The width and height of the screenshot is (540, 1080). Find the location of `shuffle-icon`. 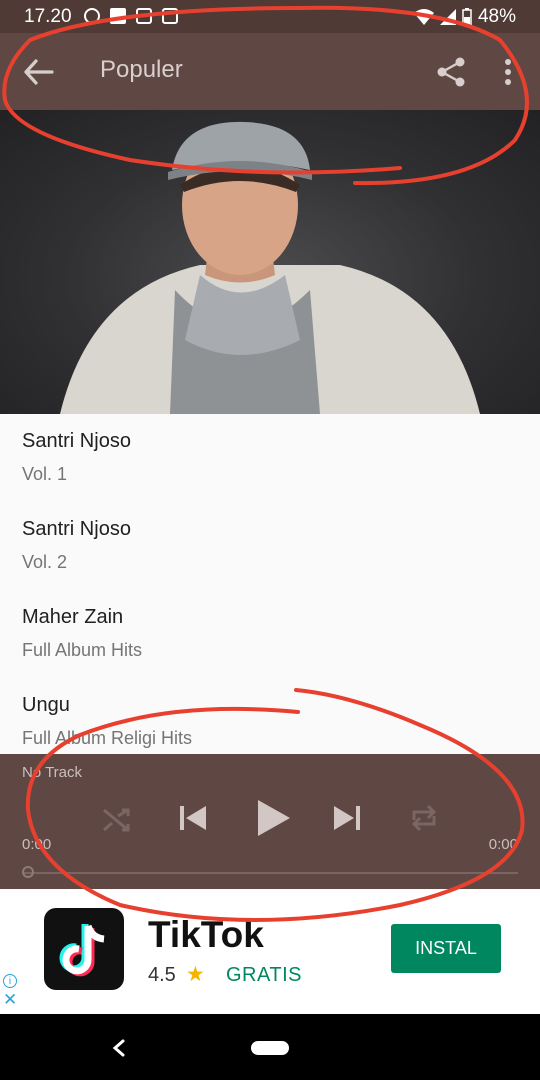

shuffle-icon is located at coordinates (116, 818).